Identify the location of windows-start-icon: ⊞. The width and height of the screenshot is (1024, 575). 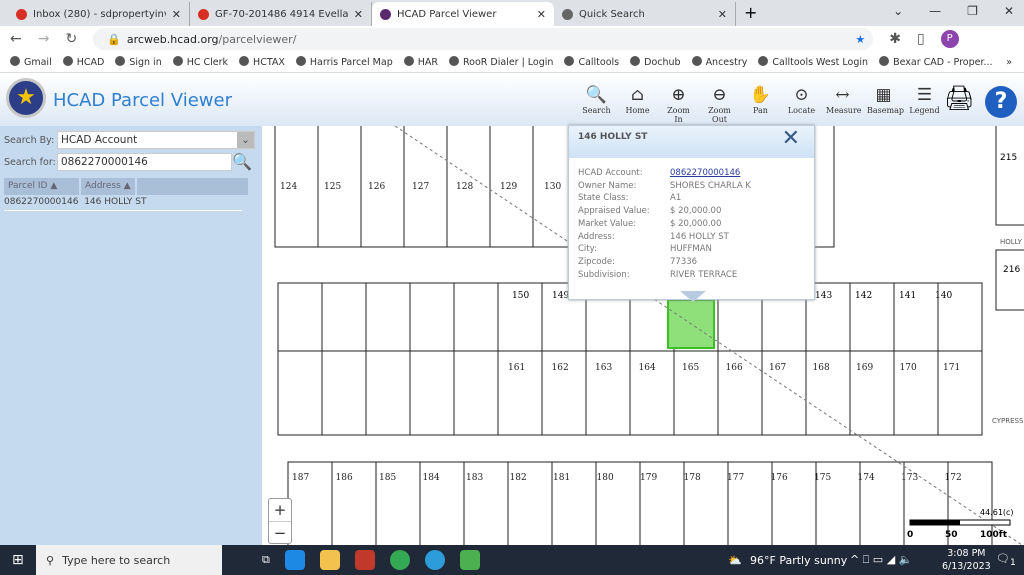
(18, 560).